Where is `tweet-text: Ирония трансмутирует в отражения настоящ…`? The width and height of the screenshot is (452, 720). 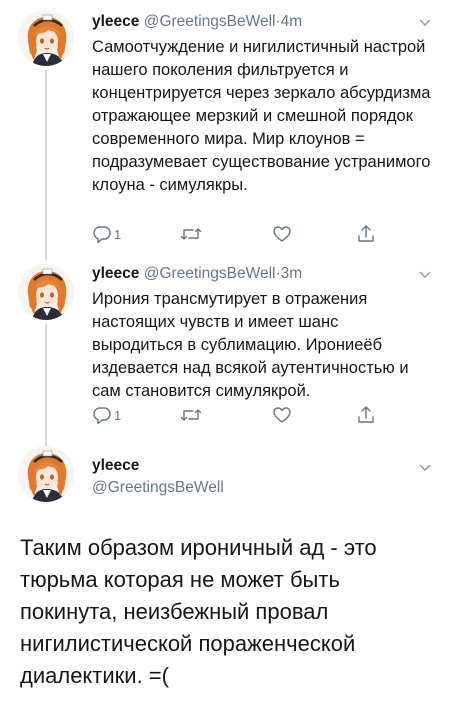
tweet-text: Ирония трансмутирует в отражения настоящ… is located at coordinates (250, 345).